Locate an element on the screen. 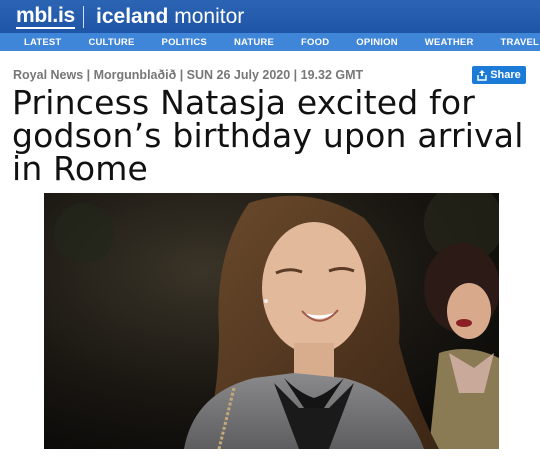  nav-item-culture: CULTURE is located at coordinates (111, 42).